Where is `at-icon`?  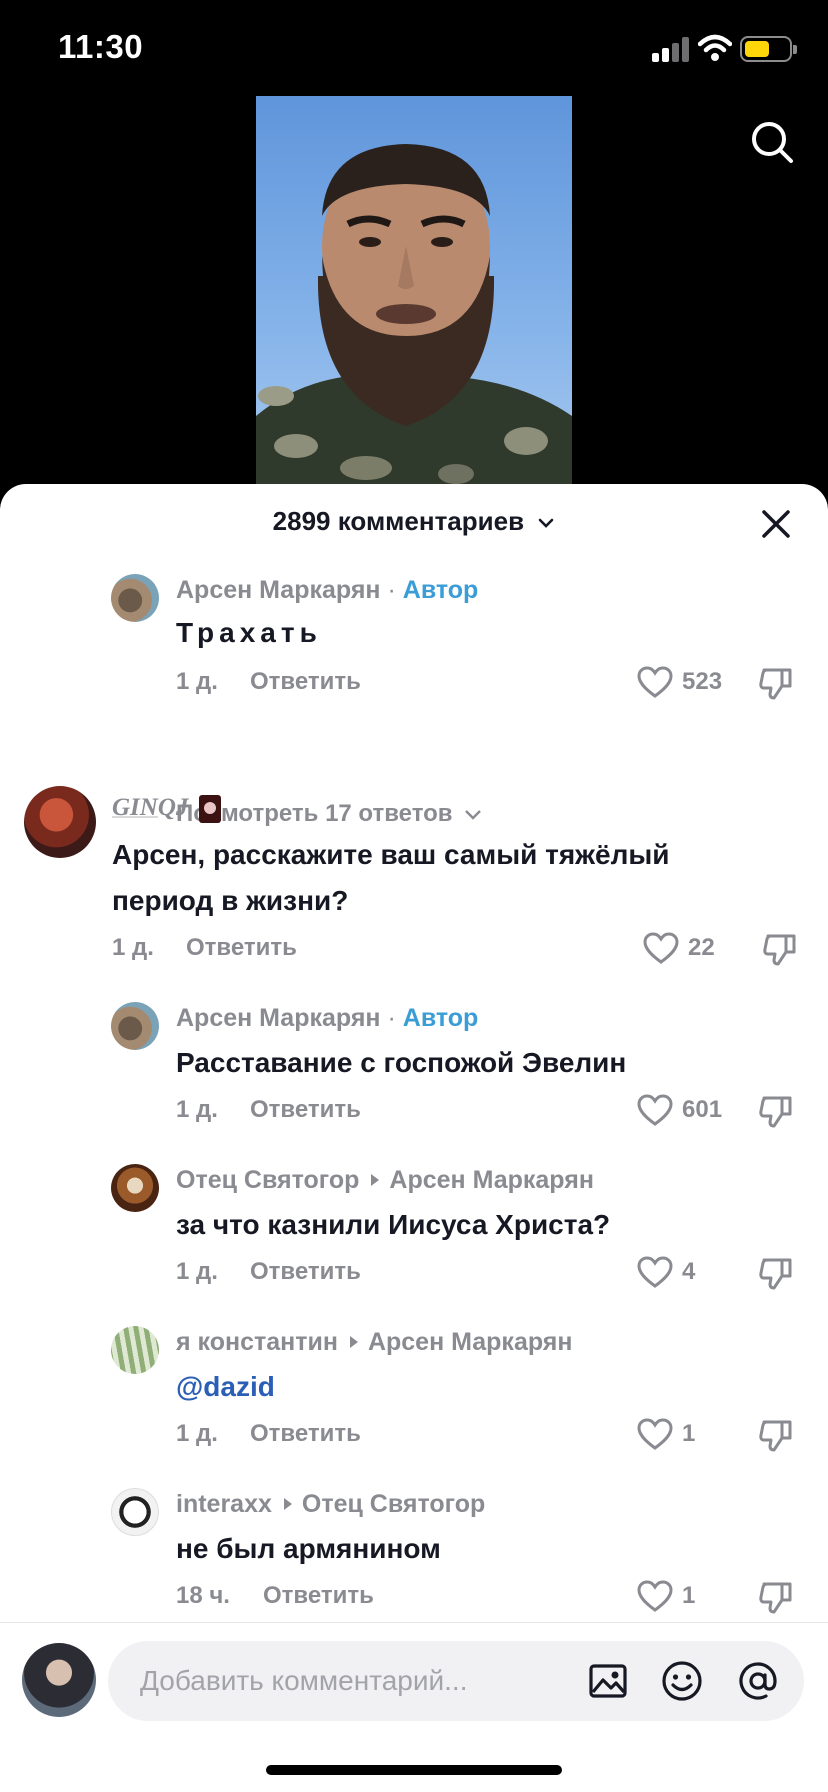 at-icon is located at coordinates (758, 1681).